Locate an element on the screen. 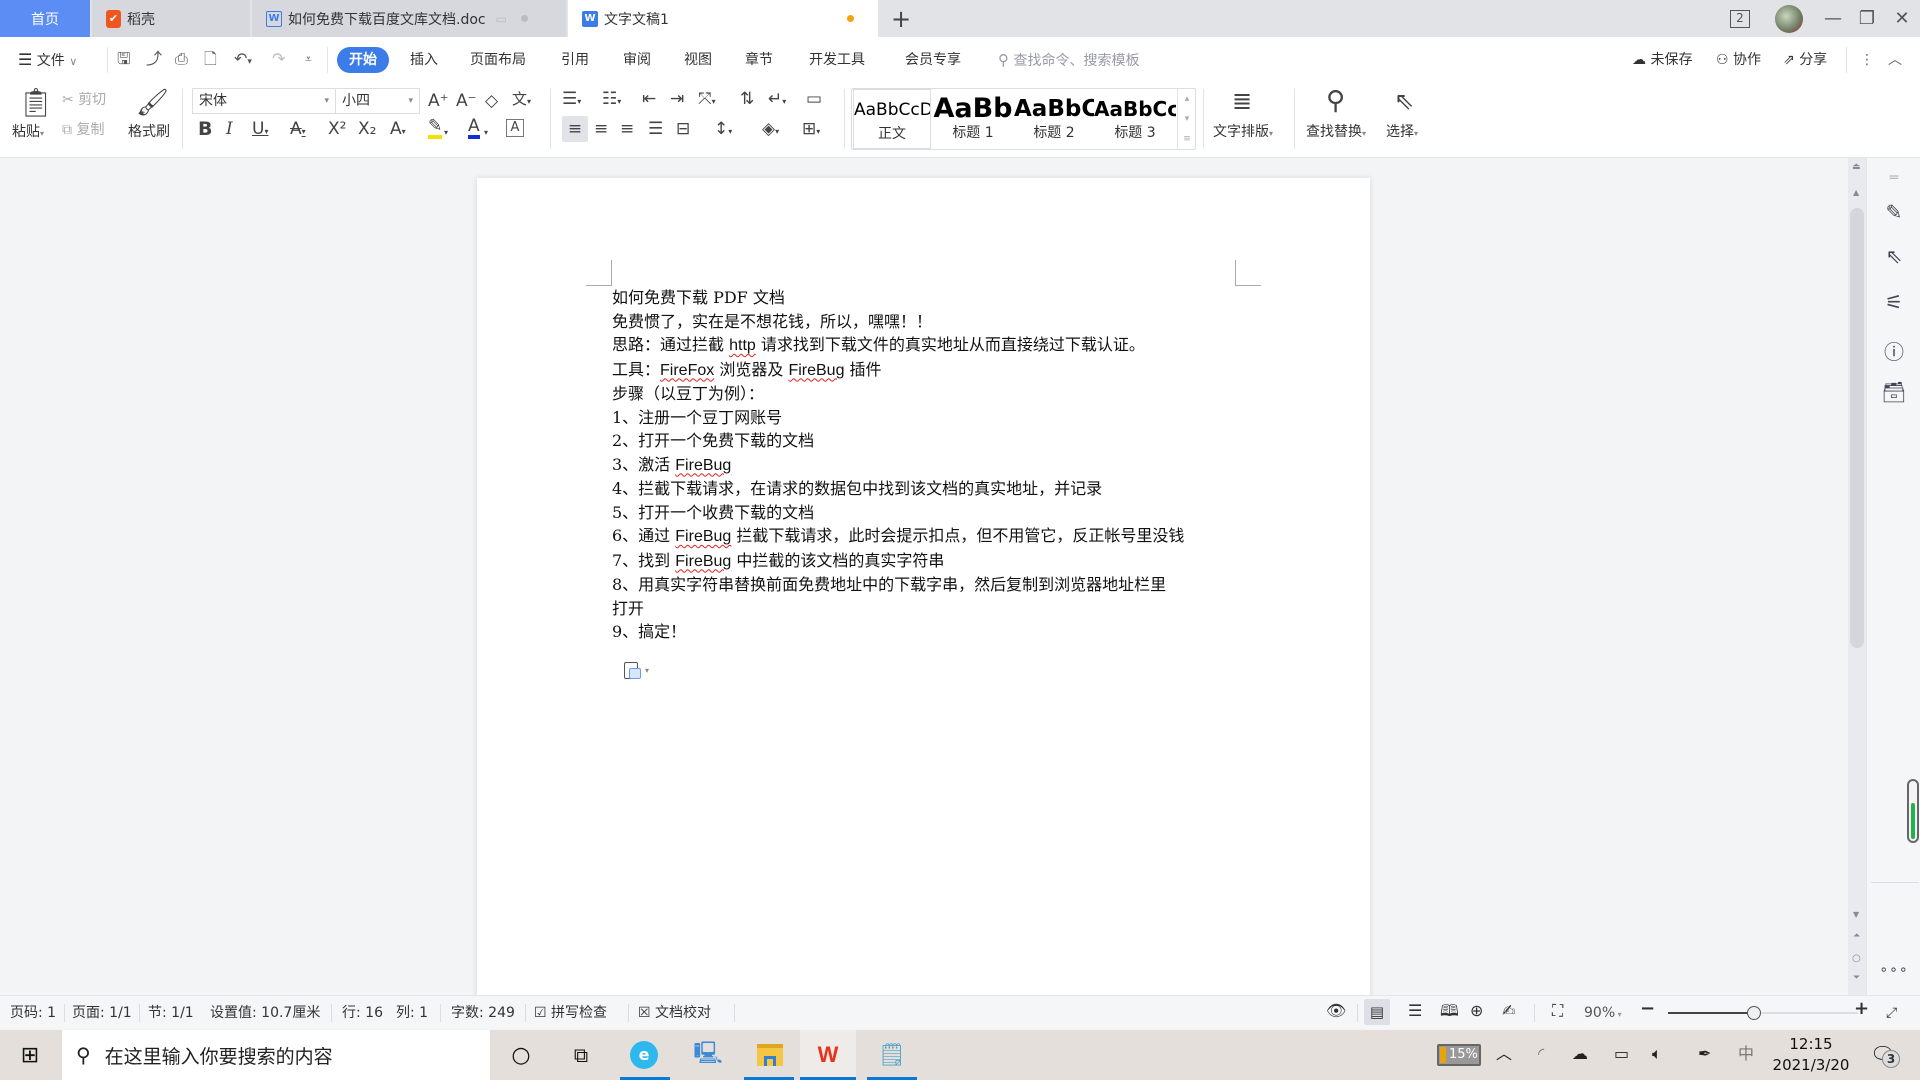 The height and width of the screenshot is (1080, 1920). phonetic-guide-icon: 文▾ is located at coordinates (521, 100).